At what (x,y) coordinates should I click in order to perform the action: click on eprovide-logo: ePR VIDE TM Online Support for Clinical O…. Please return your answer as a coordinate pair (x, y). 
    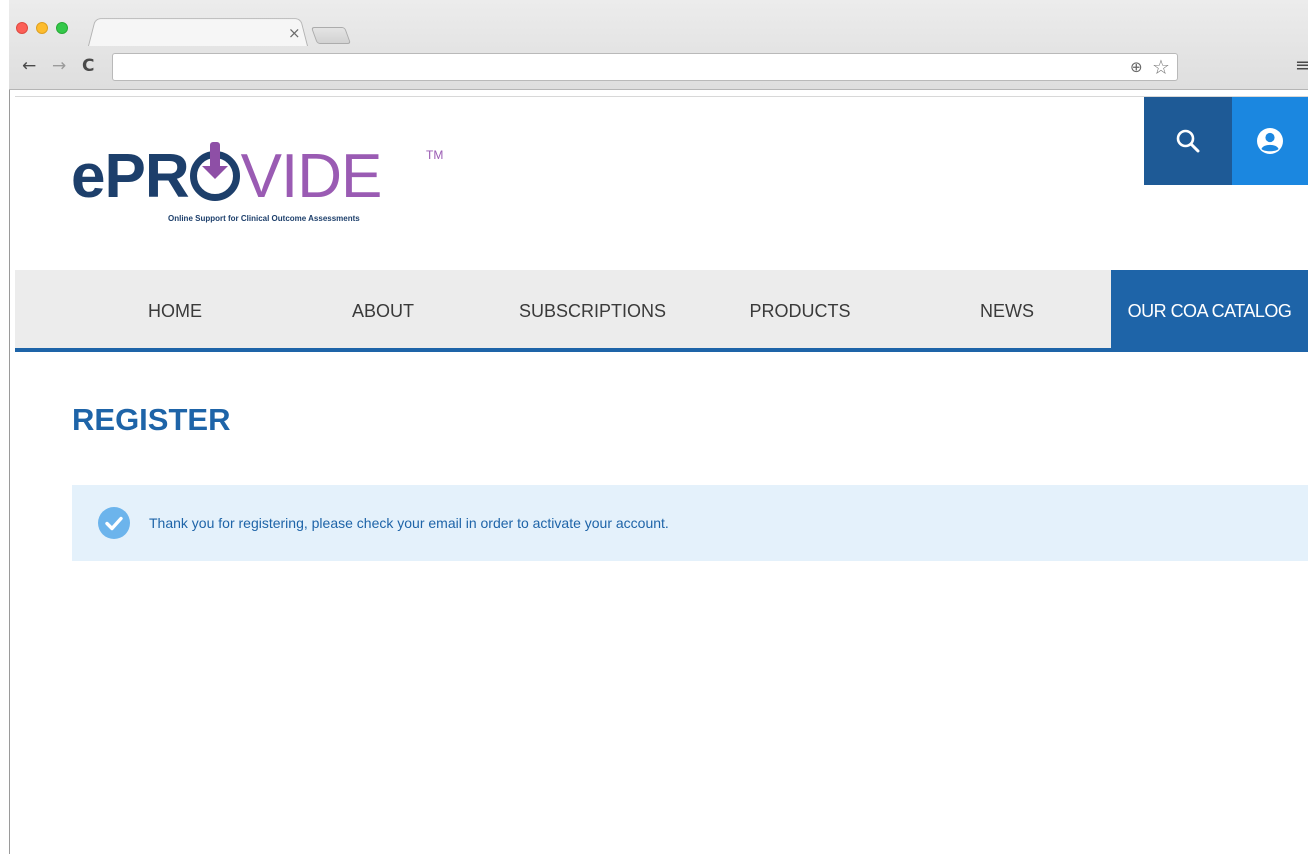
    Looking at the image, I should click on (261, 188).